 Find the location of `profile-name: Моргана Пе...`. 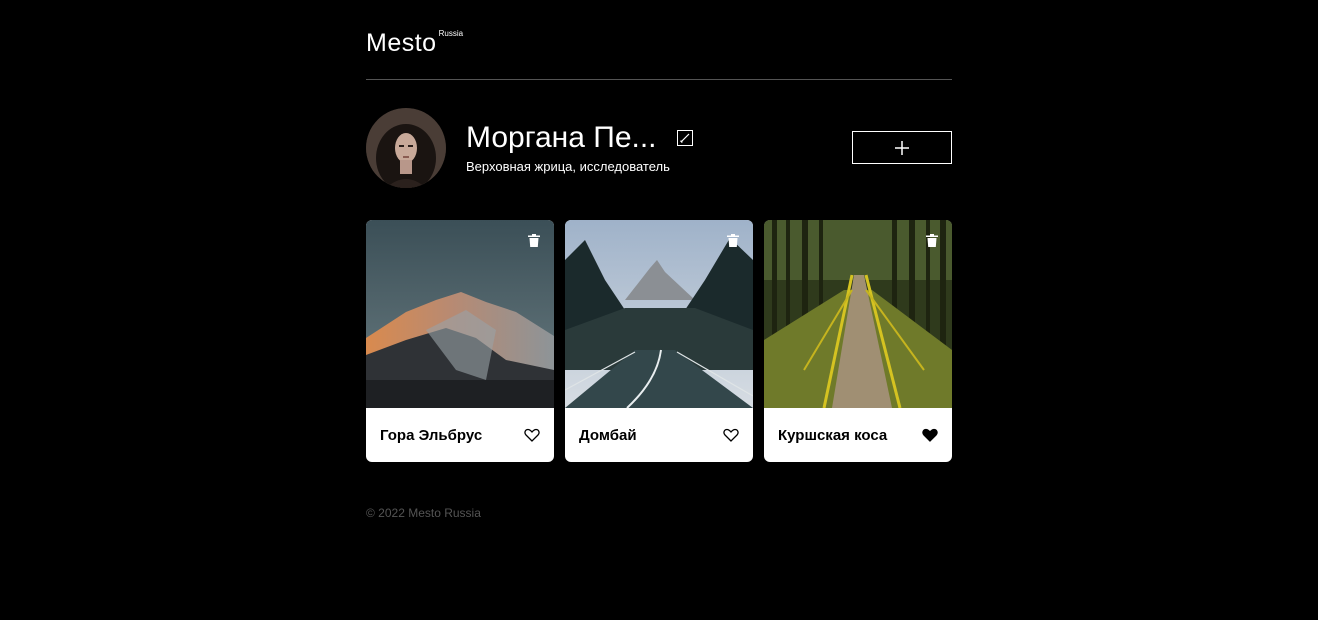

profile-name: Моргана Пе... is located at coordinates (561, 137).